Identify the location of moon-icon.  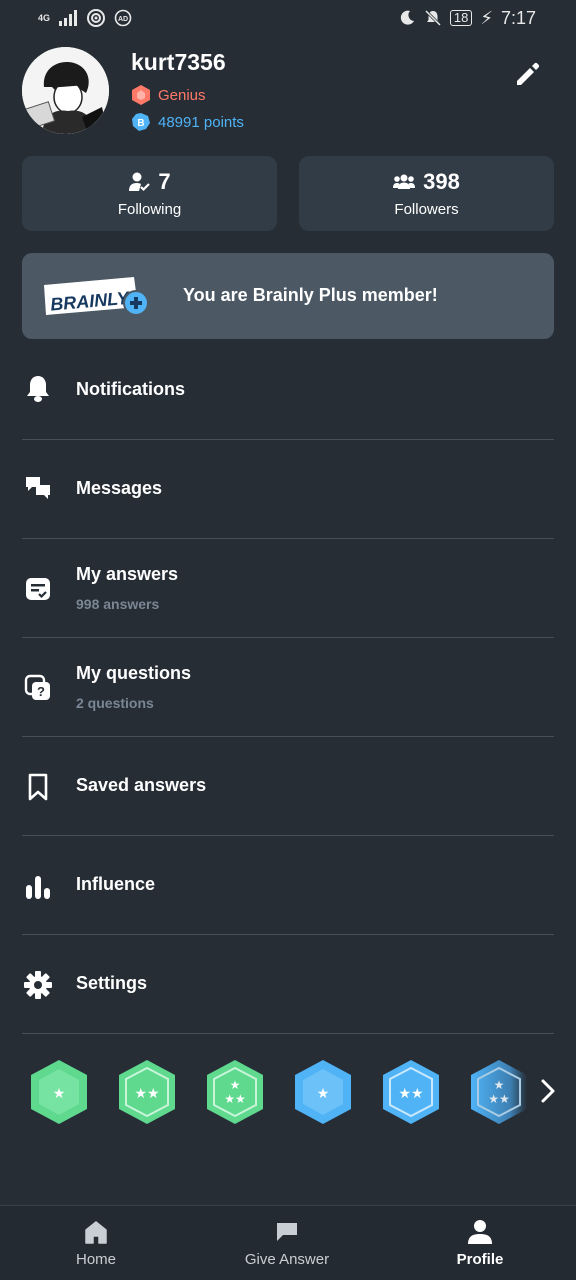
(407, 17).